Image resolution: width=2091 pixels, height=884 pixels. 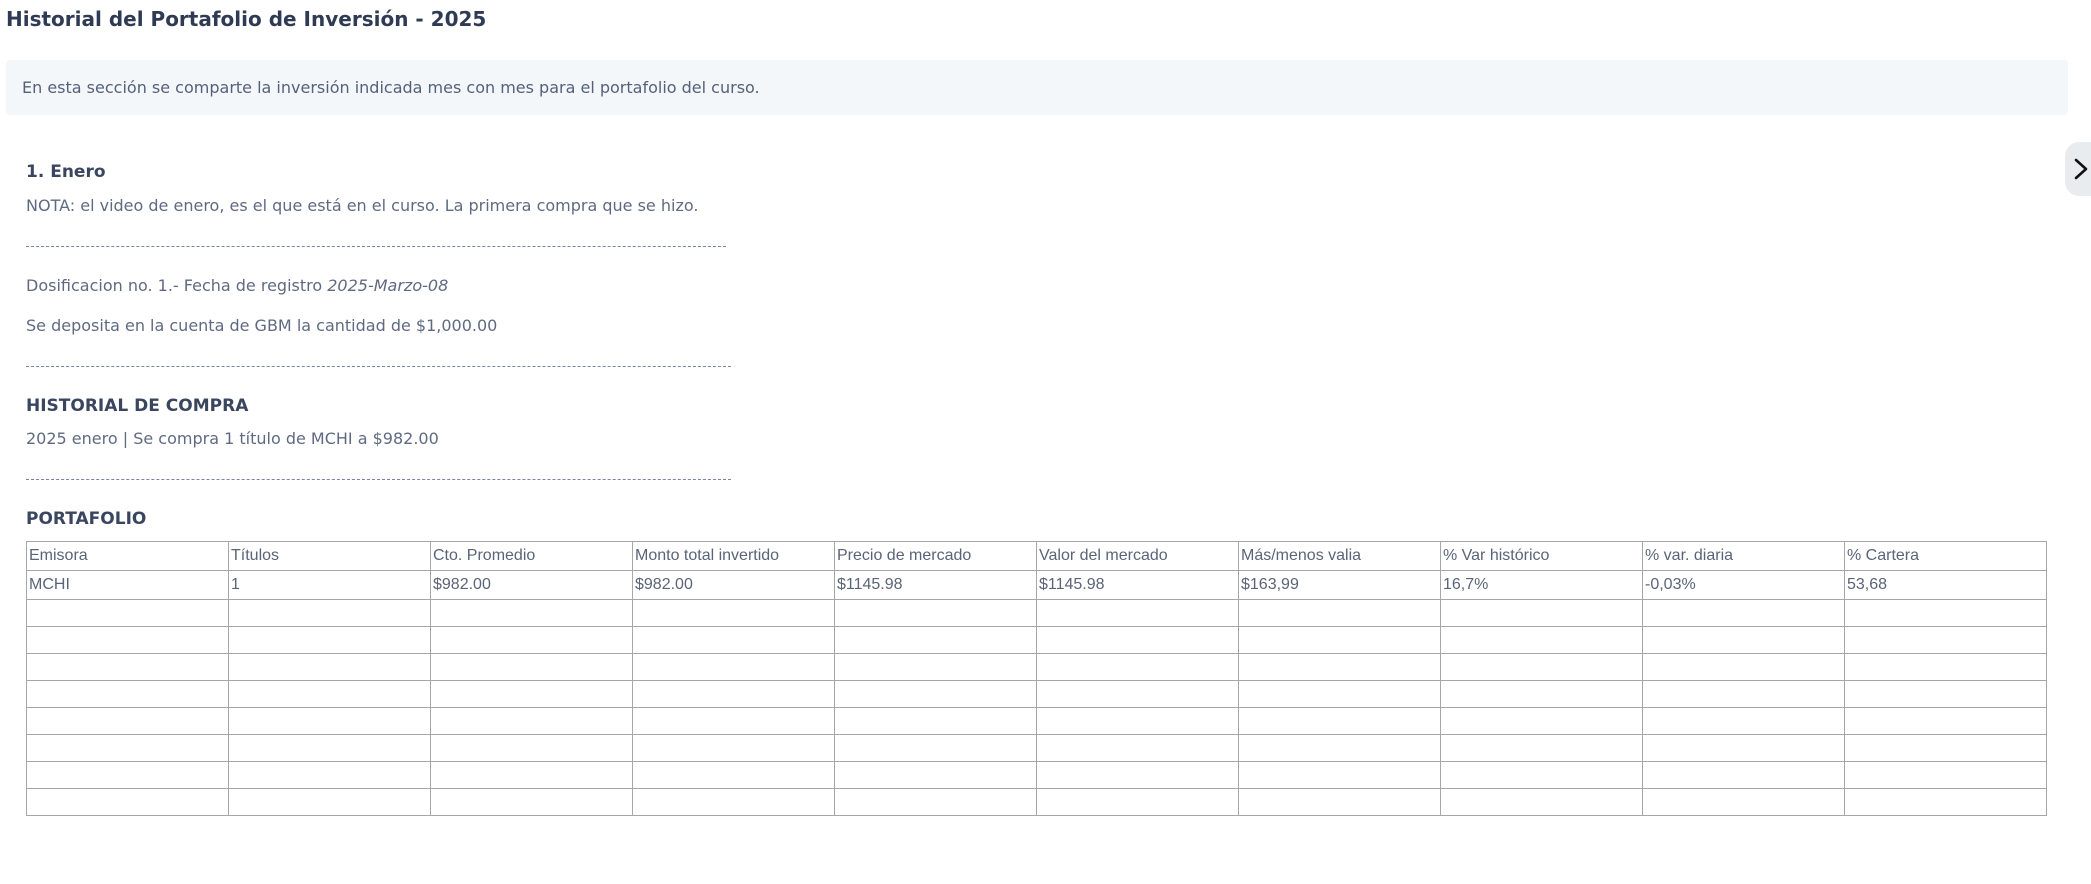 I want to click on table-cell: 16,7%, so click(x=1541, y=585).